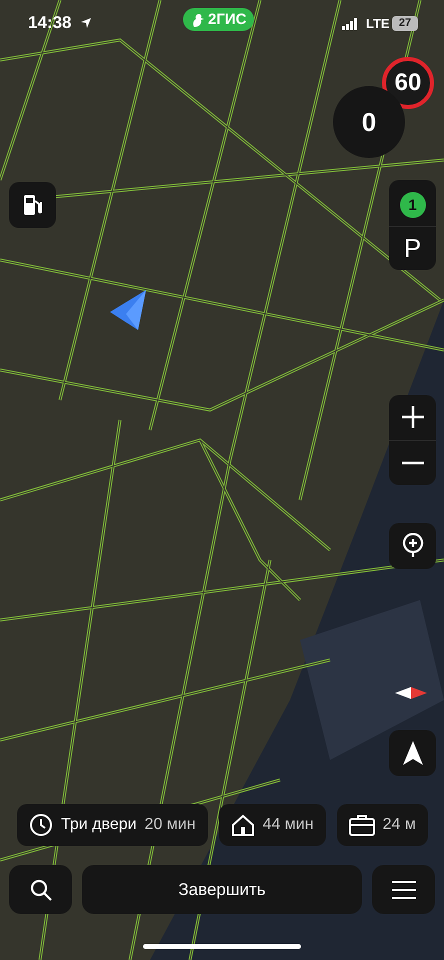 Image resolution: width=444 pixels, height=960 pixels. I want to click on network-label: LTE, so click(378, 23).